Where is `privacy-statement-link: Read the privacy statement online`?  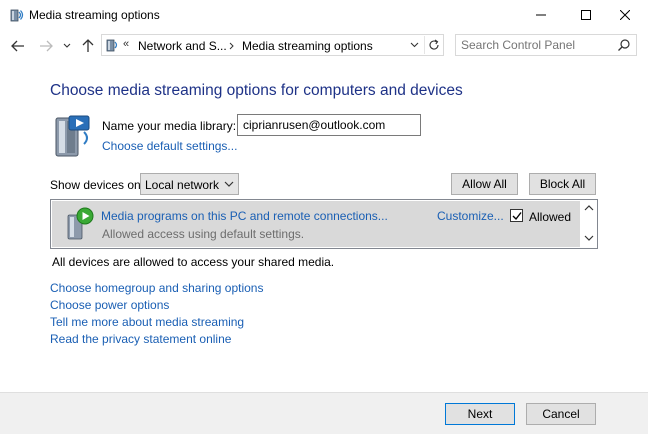 privacy-statement-link: Read the privacy statement online is located at coordinates (140, 339).